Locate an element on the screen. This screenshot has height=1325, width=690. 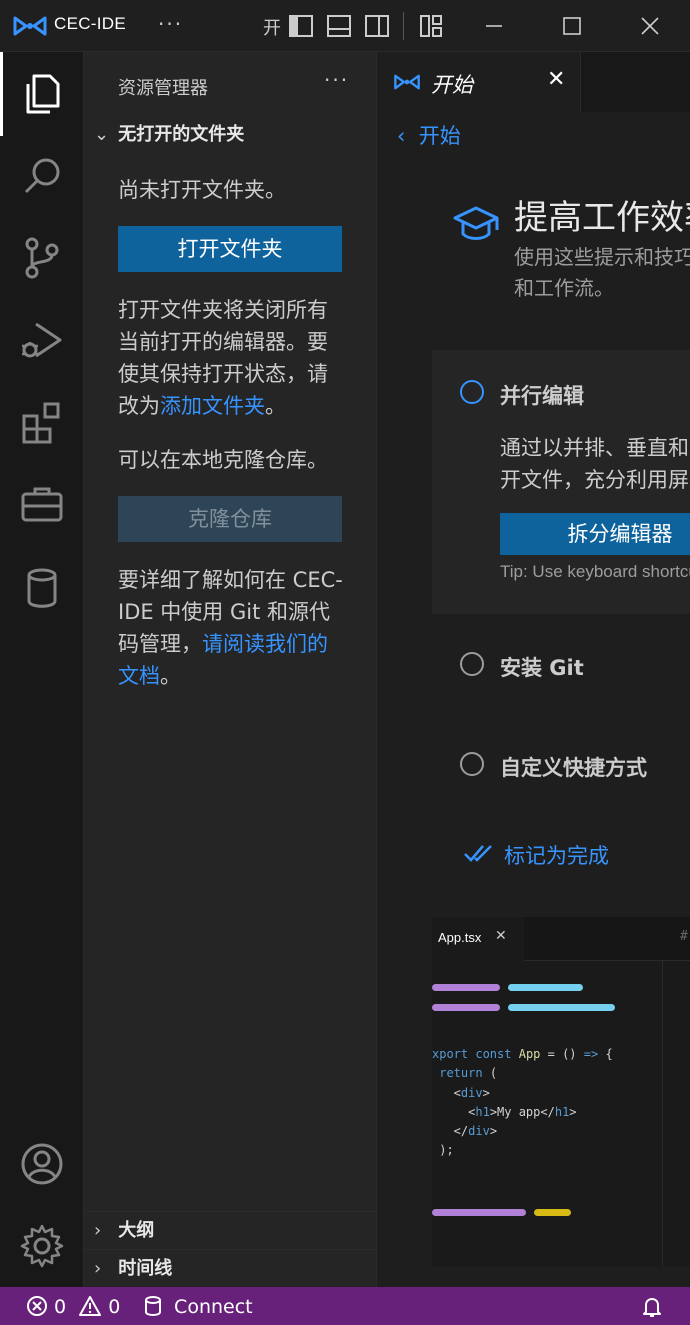
settings-gear-icon is located at coordinates (42, 1246).